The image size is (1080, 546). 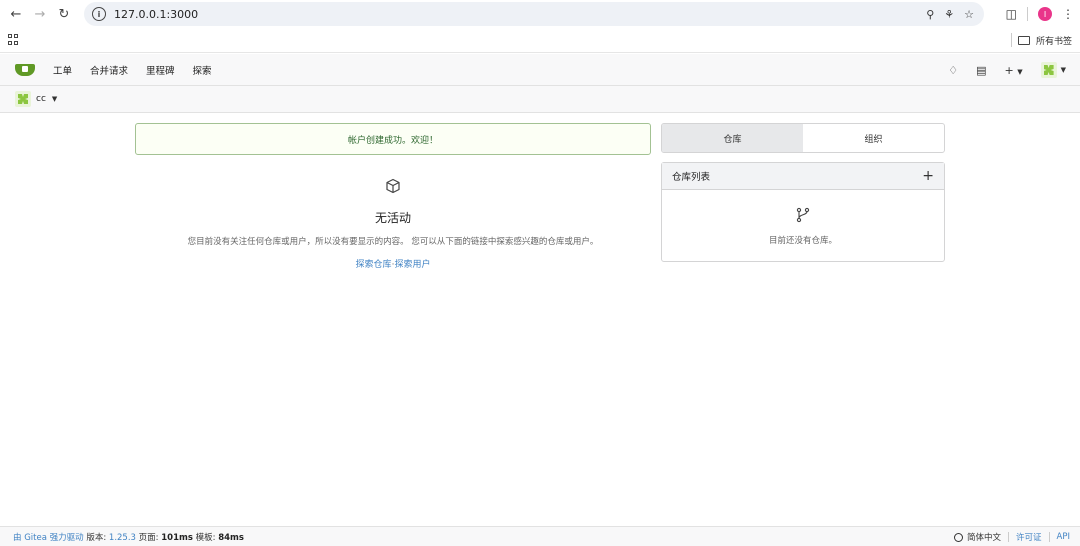 What do you see at coordinates (202, 70) in the screenshot?
I see `nav-explore: 探索` at bounding box center [202, 70].